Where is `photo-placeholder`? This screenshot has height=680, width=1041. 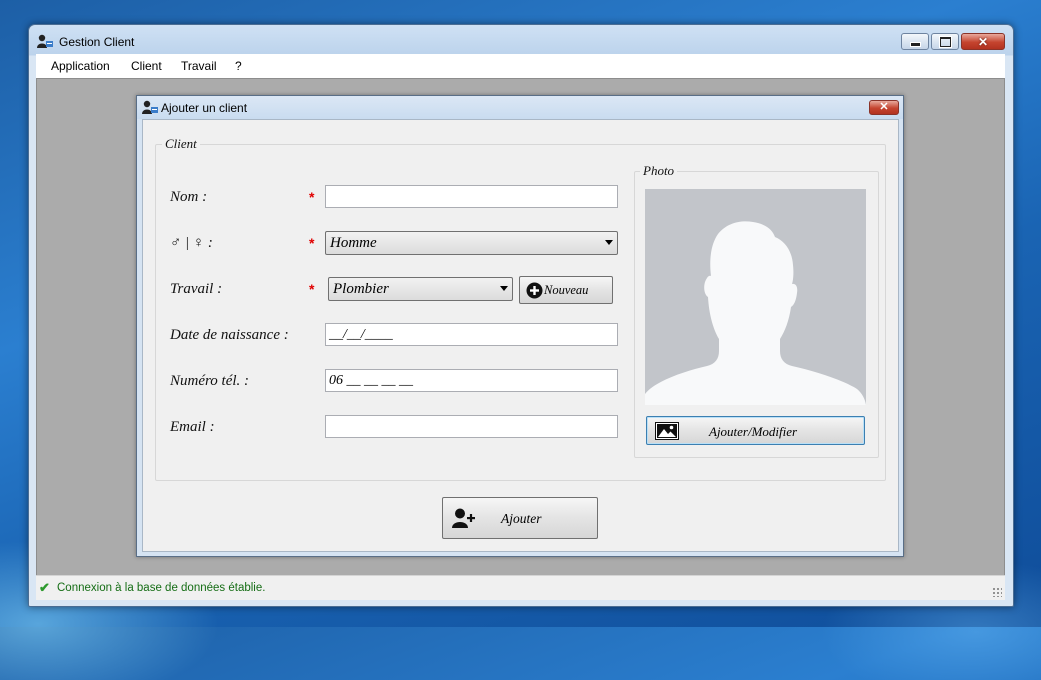 photo-placeholder is located at coordinates (755, 297).